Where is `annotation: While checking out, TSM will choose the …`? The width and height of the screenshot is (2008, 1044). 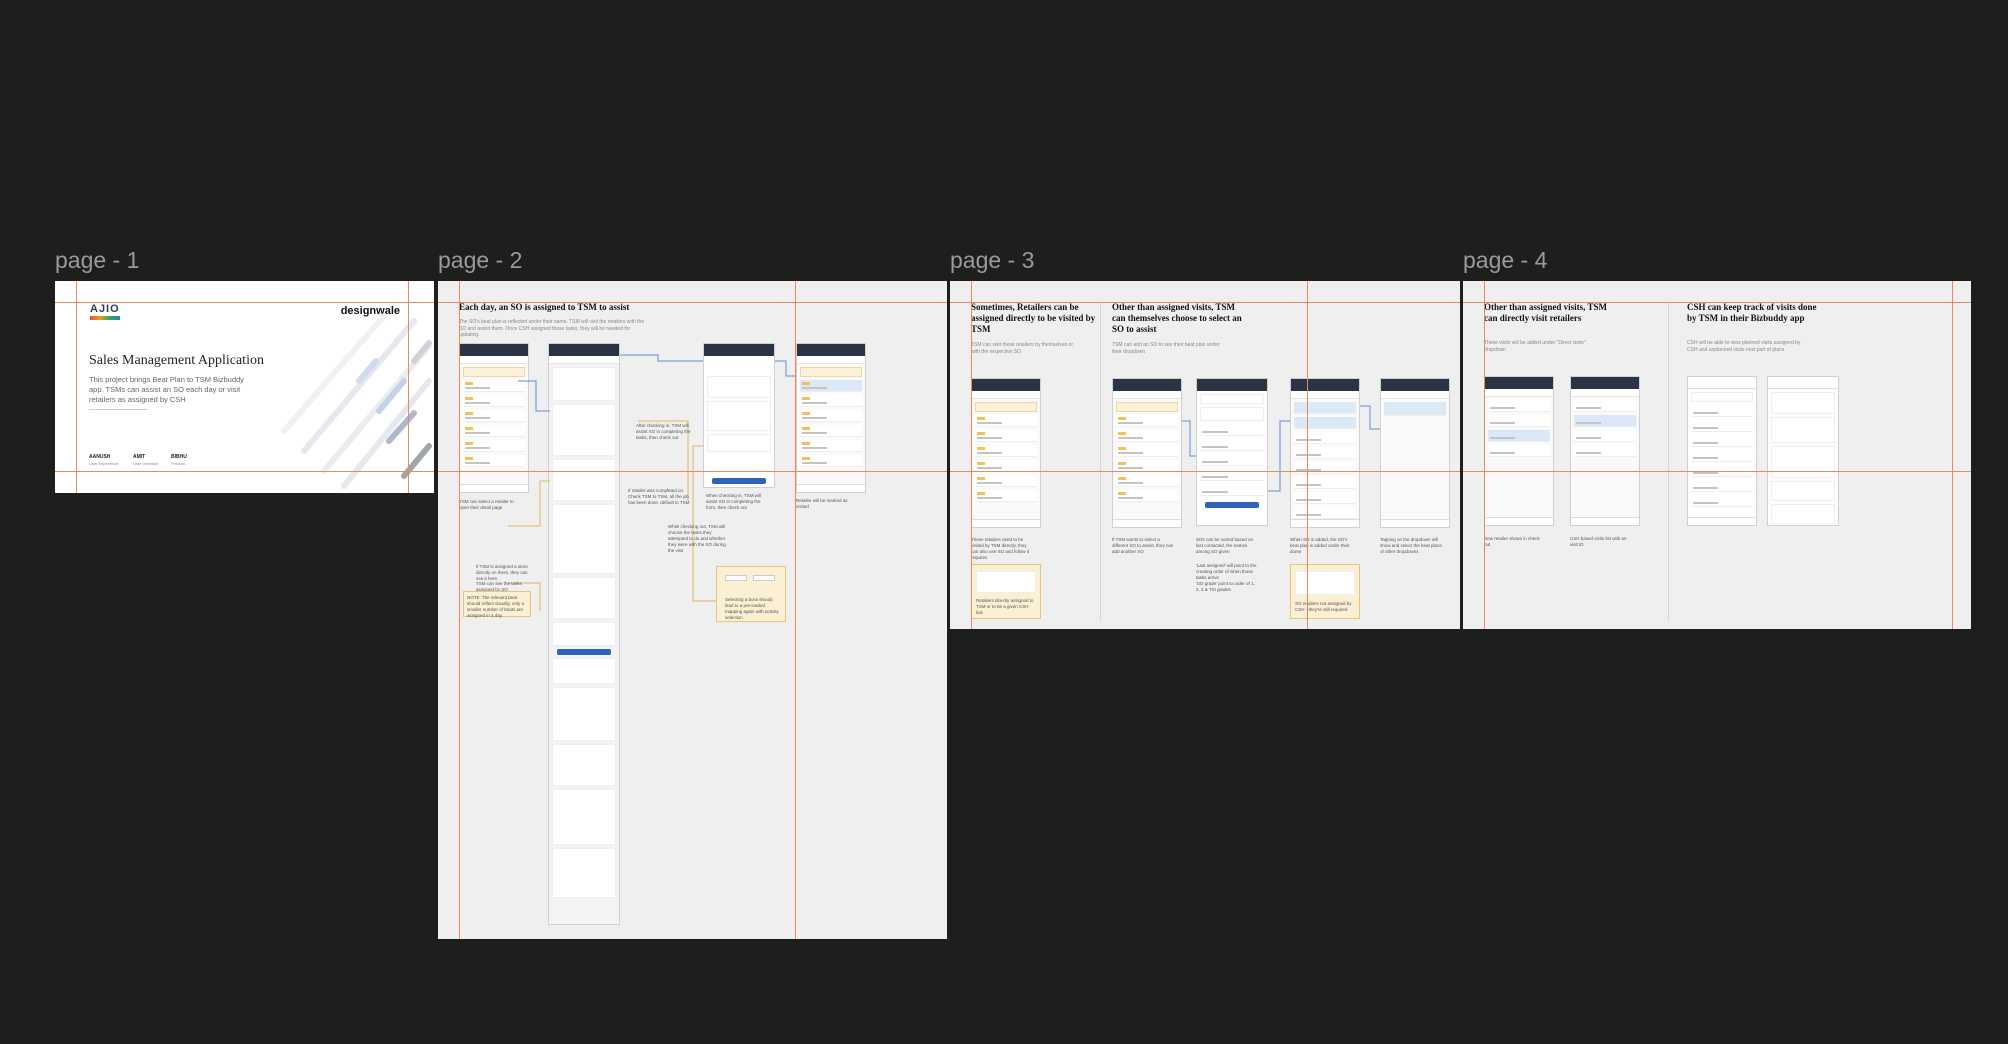 annotation: While checking out, TSM will choose the … is located at coordinates (697, 538).